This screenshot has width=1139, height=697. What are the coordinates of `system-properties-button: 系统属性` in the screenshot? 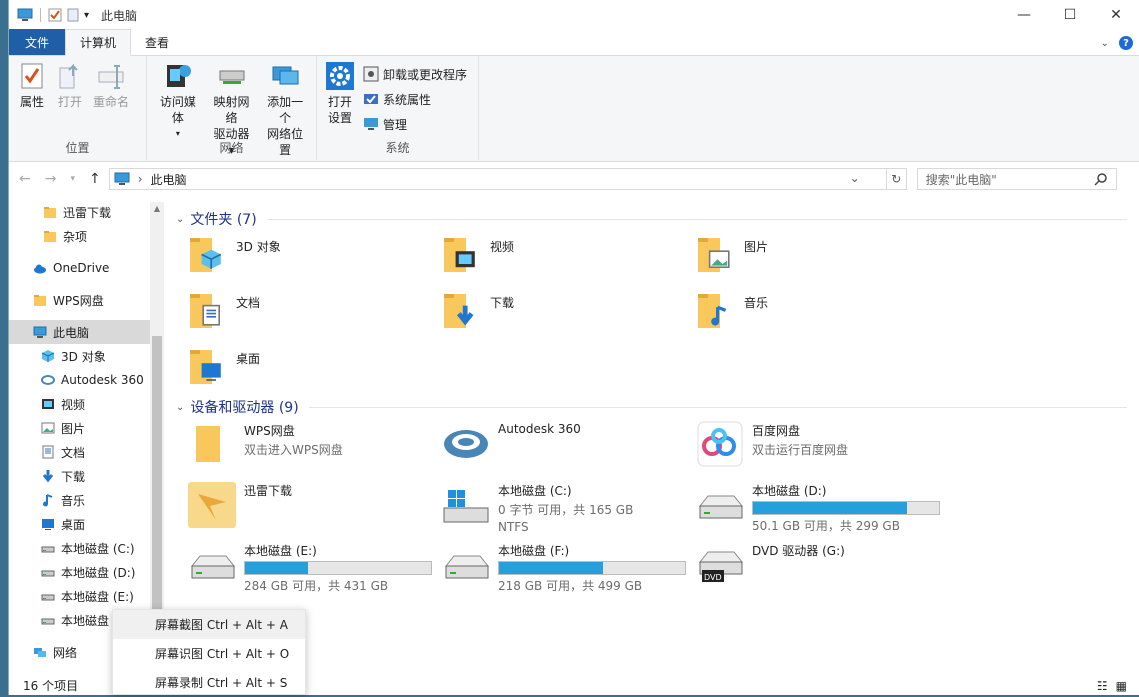 It's located at (415, 99).